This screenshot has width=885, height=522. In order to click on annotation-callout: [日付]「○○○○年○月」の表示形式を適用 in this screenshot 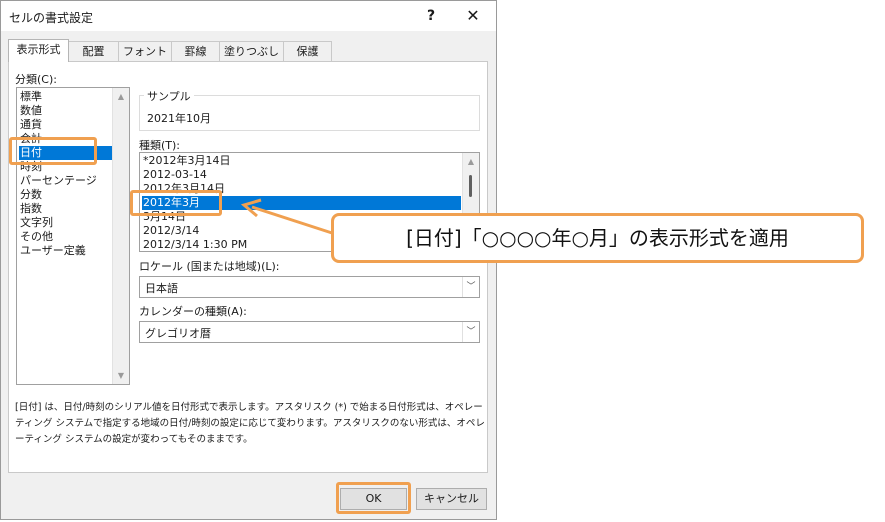, I will do `click(597, 238)`.